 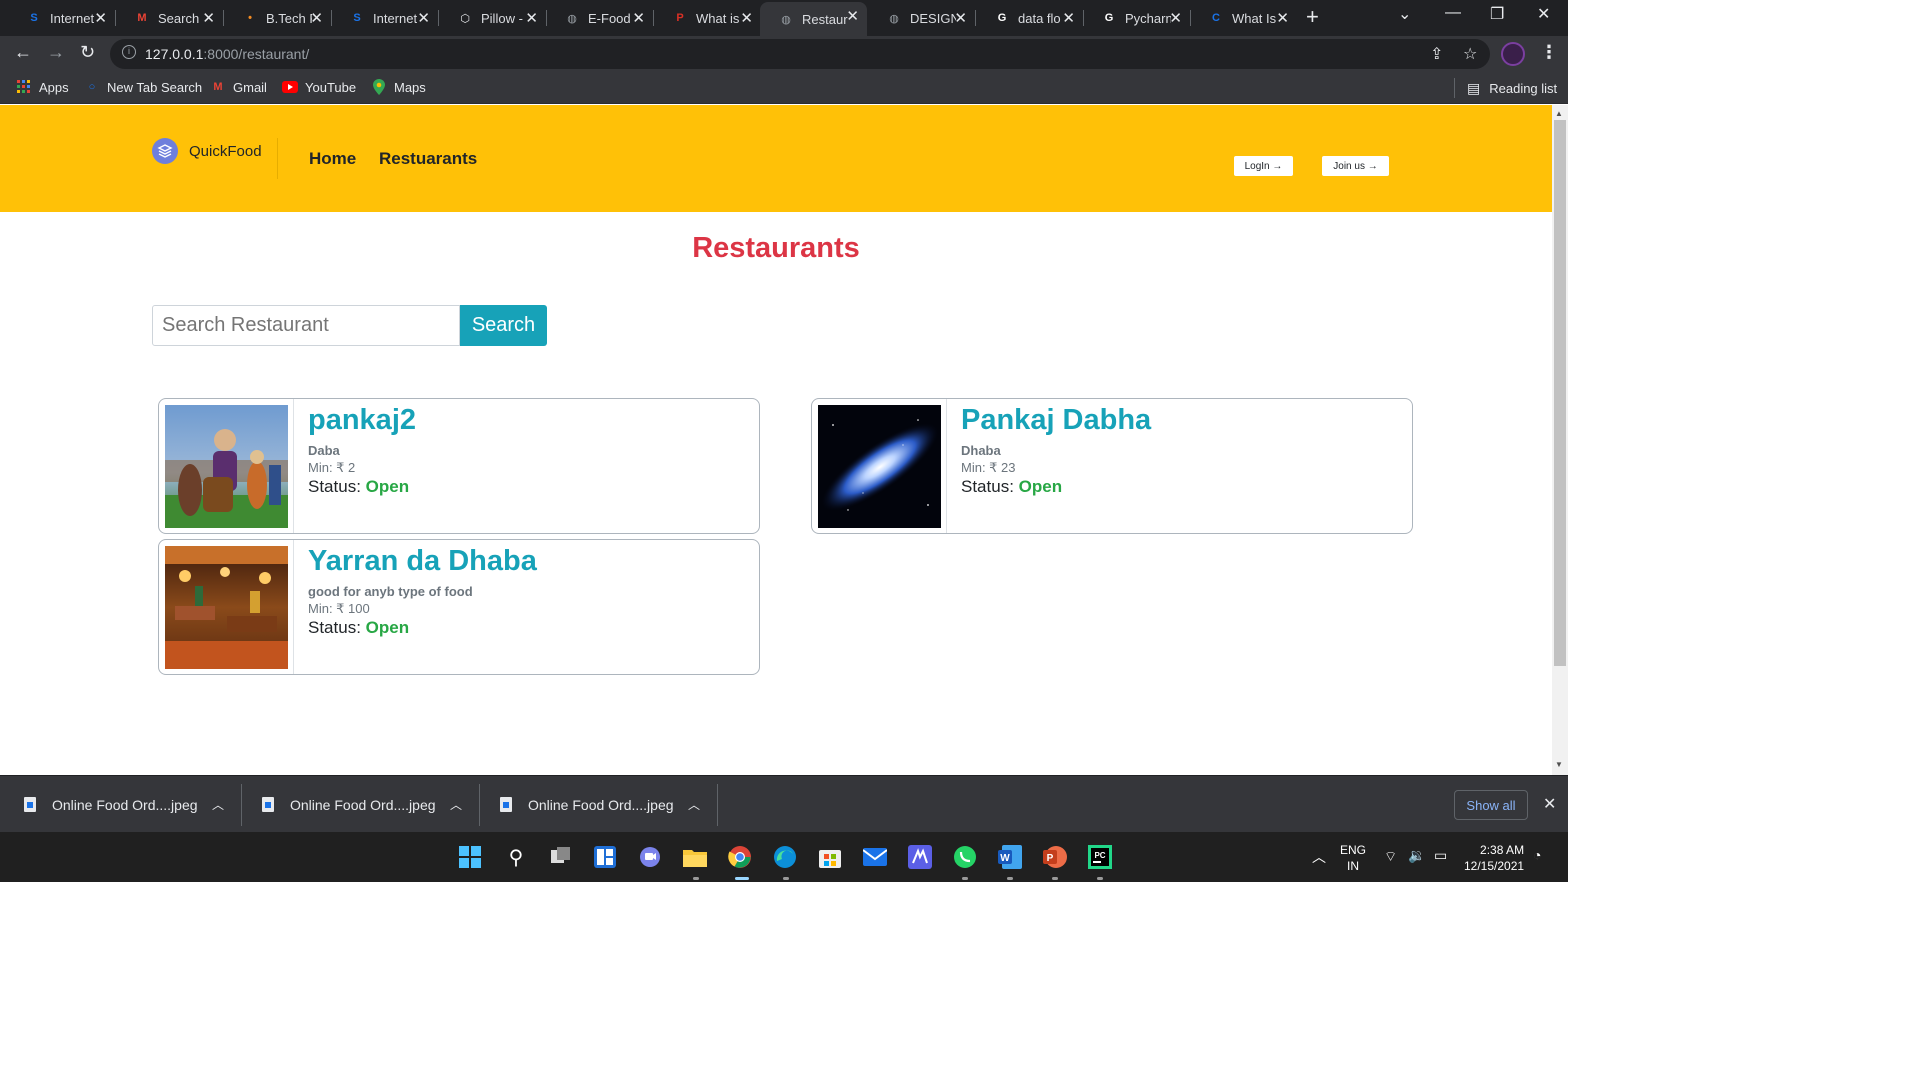 I want to click on clock: 2:38 AM 12/15/2021, so click(x=1494, y=858).